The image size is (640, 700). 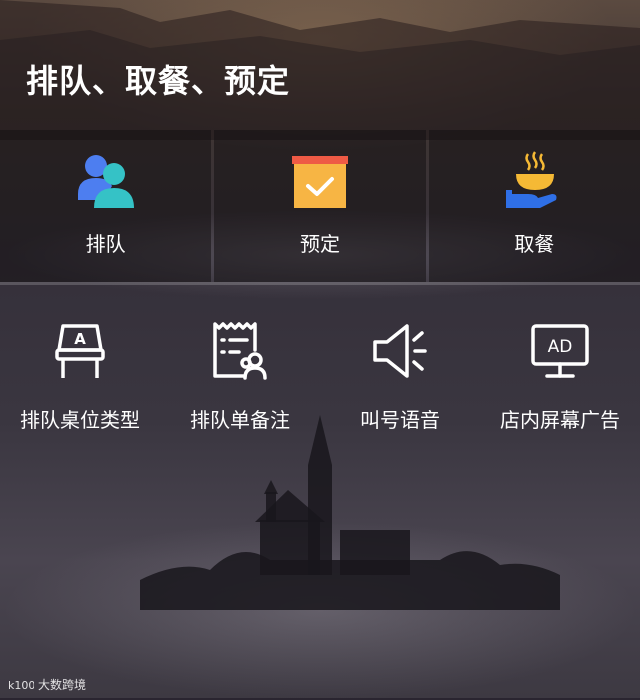 I want to click on watermark-logo-icon: k100, so click(x=21, y=685).